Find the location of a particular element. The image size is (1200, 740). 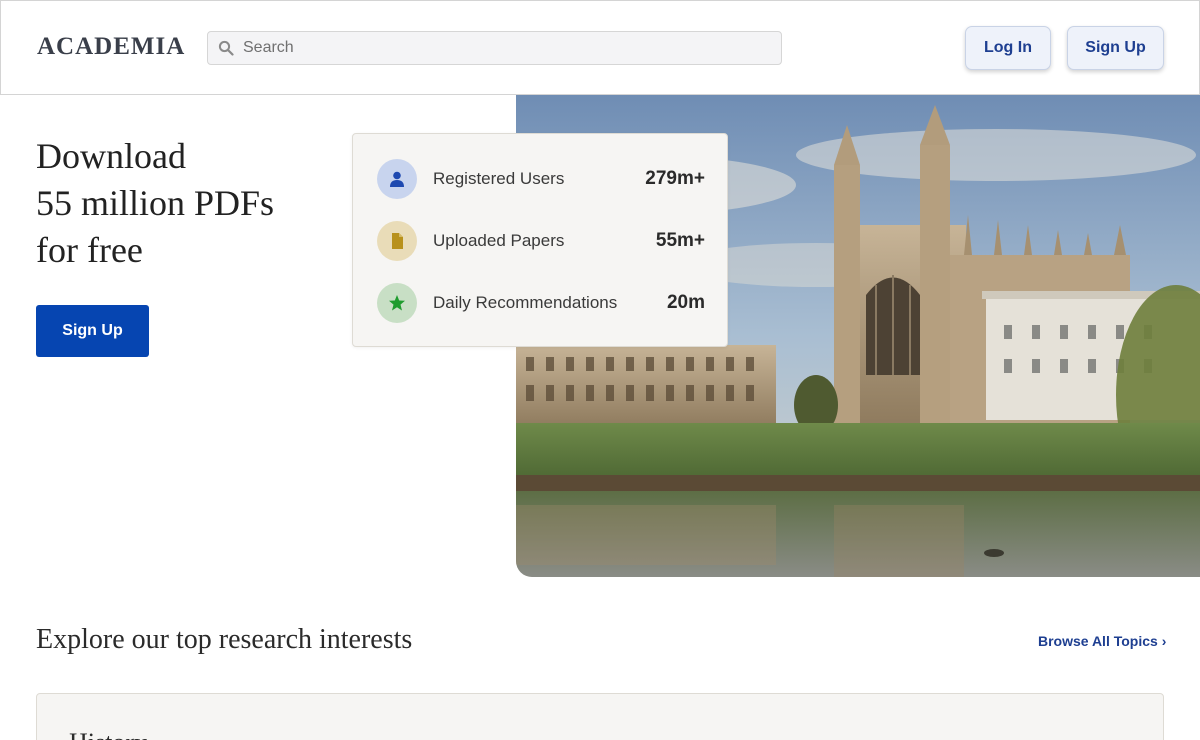

search-bar is located at coordinates (494, 48).